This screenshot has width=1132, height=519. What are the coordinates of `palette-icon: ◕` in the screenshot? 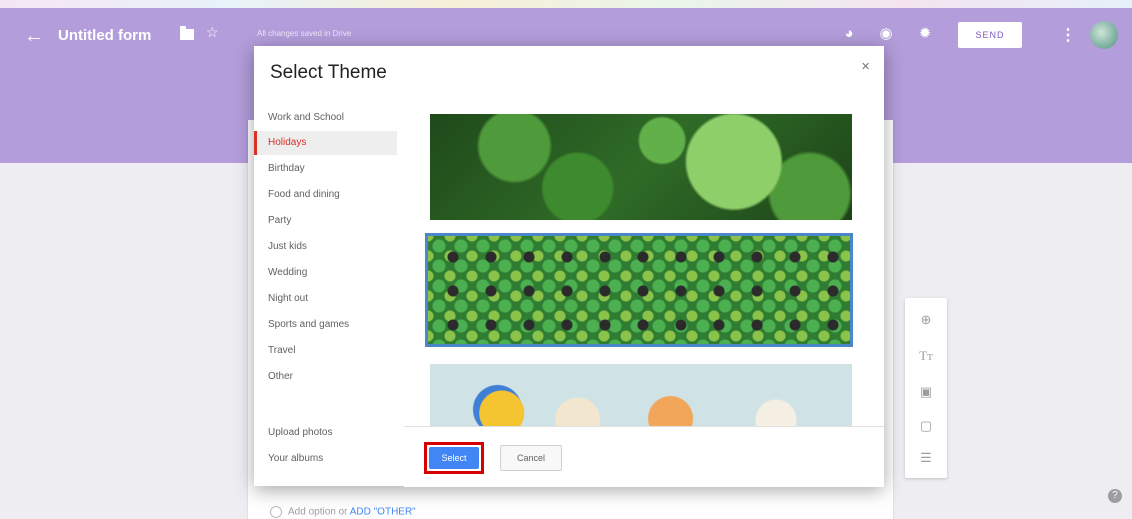 It's located at (849, 34).